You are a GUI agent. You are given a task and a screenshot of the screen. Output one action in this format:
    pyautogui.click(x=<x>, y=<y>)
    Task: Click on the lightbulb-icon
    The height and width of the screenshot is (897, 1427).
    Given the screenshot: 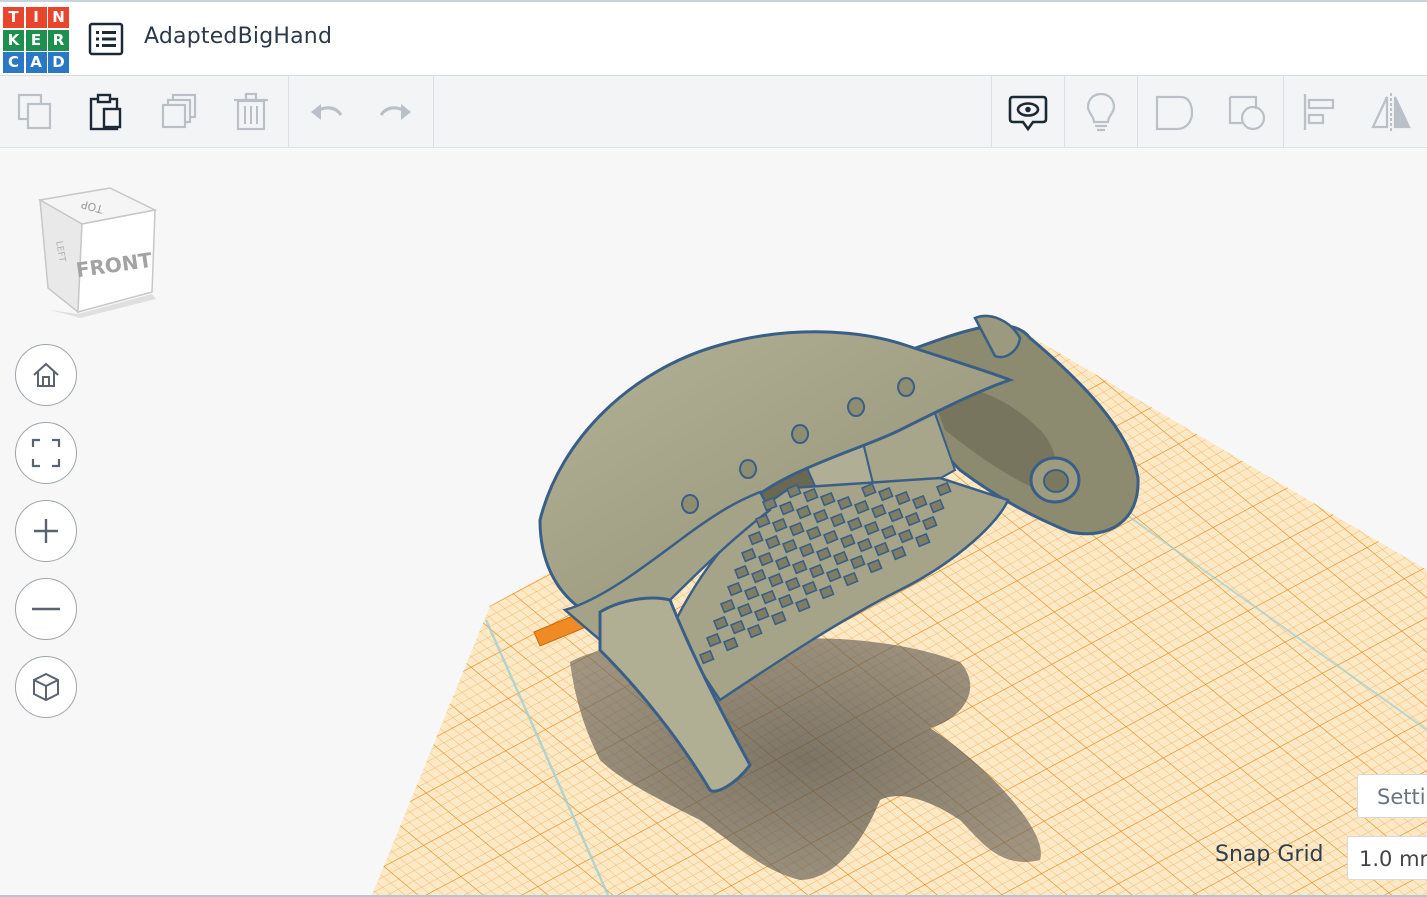 What is the action you would take?
    pyautogui.click(x=1101, y=112)
    